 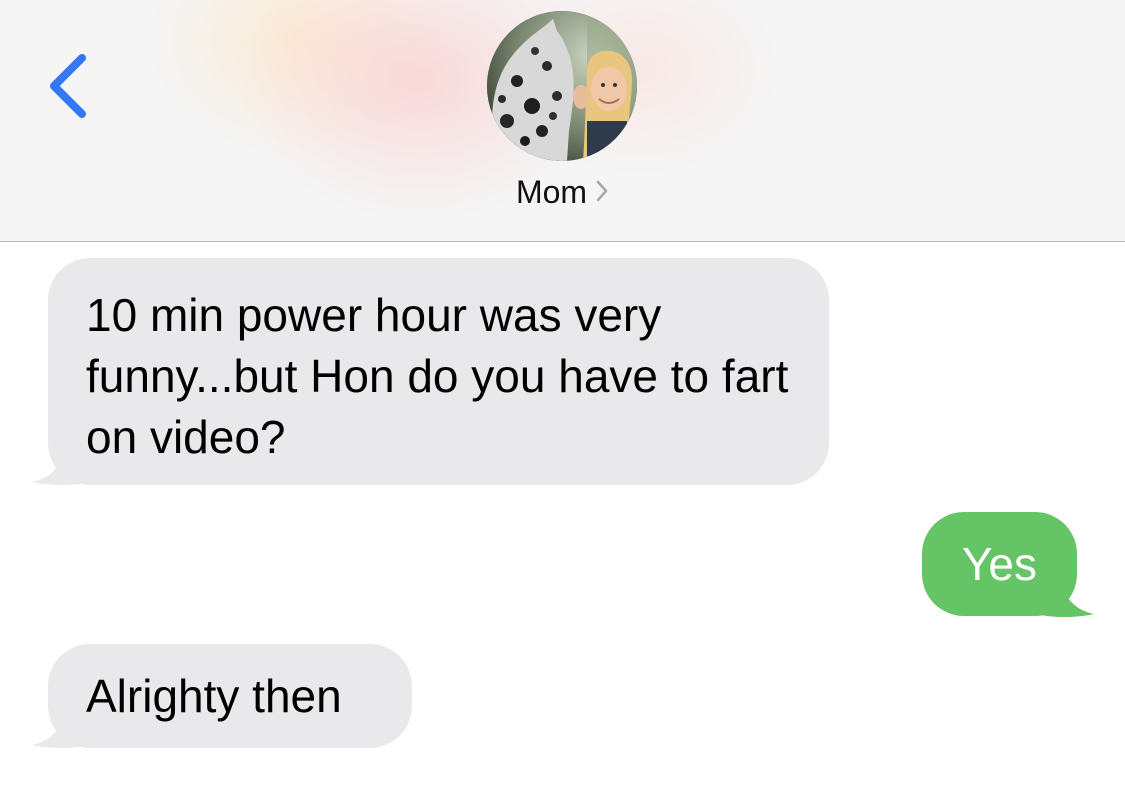 What do you see at coordinates (602, 192) in the screenshot?
I see `chevron-right-icon` at bounding box center [602, 192].